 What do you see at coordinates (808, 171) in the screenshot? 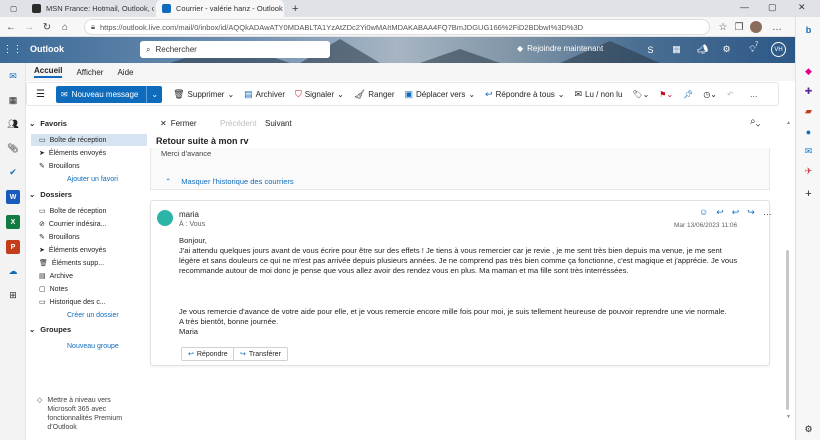
I see `drop-icon: ✈` at bounding box center [808, 171].